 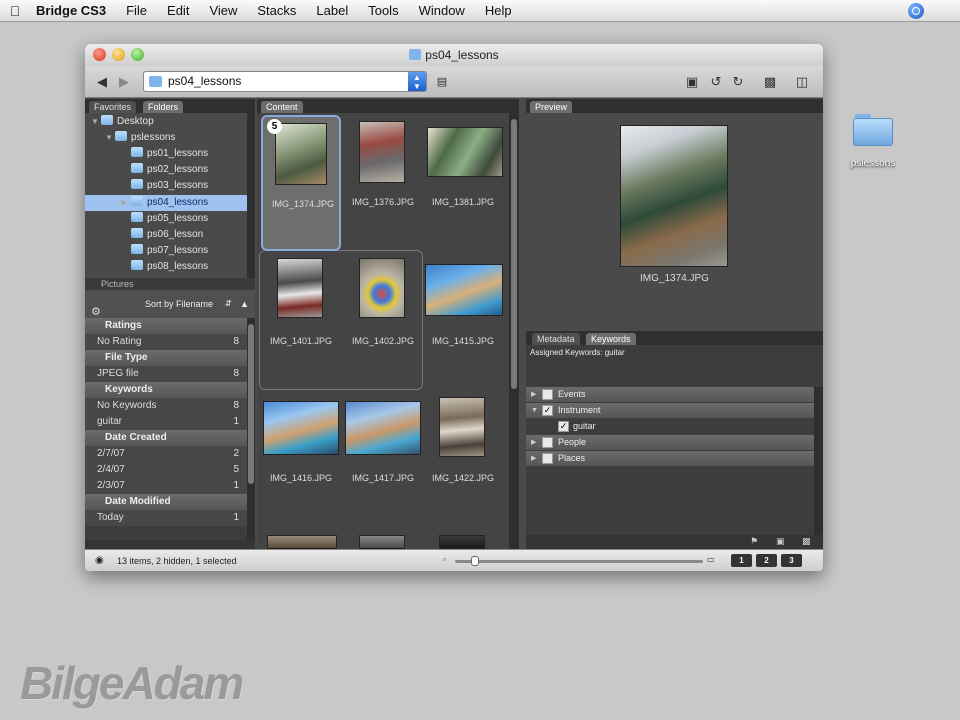 What do you see at coordinates (124, 82) in the screenshot?
I see `forward-button: ▶` at bounding box center [124, 82].